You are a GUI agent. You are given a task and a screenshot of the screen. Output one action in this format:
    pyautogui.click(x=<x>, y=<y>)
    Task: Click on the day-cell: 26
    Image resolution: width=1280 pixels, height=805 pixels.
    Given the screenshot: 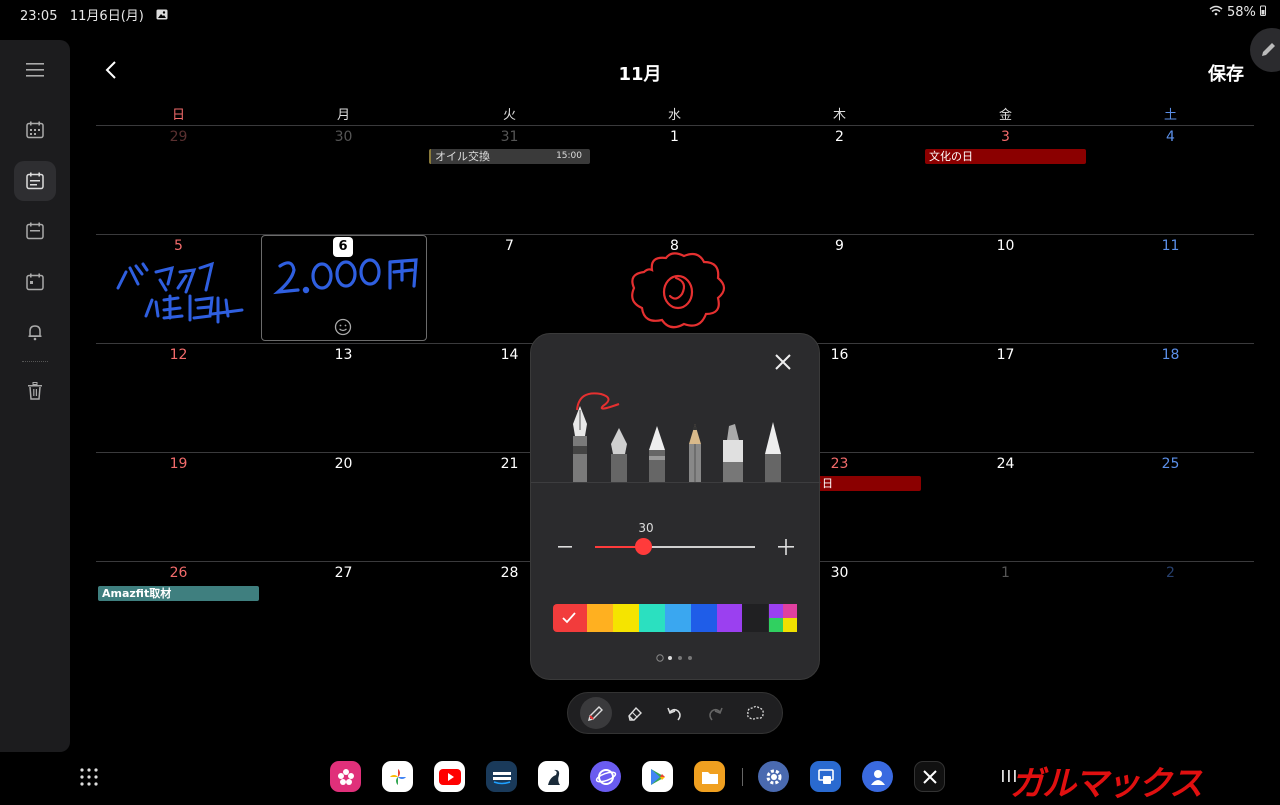 What is the action you would take?
    pyautogui.click(x=178, y=573)
    